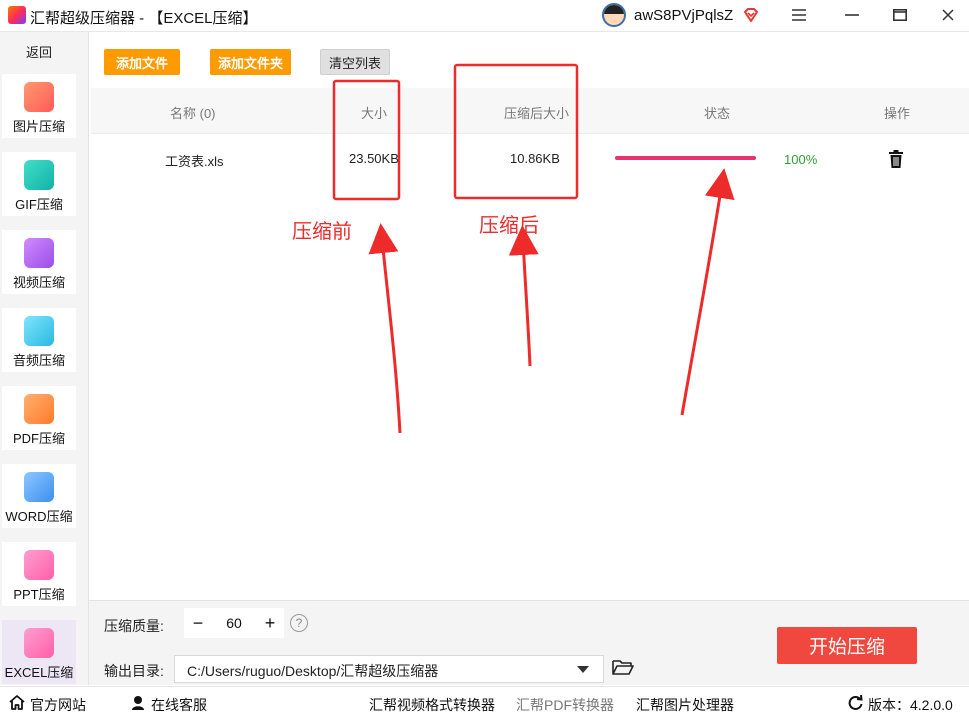 This screenshot has width=969, height=717. Describe the element at coordinates (432, 705) in the screenshot. I see `video-converter-link: 汇帮视频格式转换器` at that location.